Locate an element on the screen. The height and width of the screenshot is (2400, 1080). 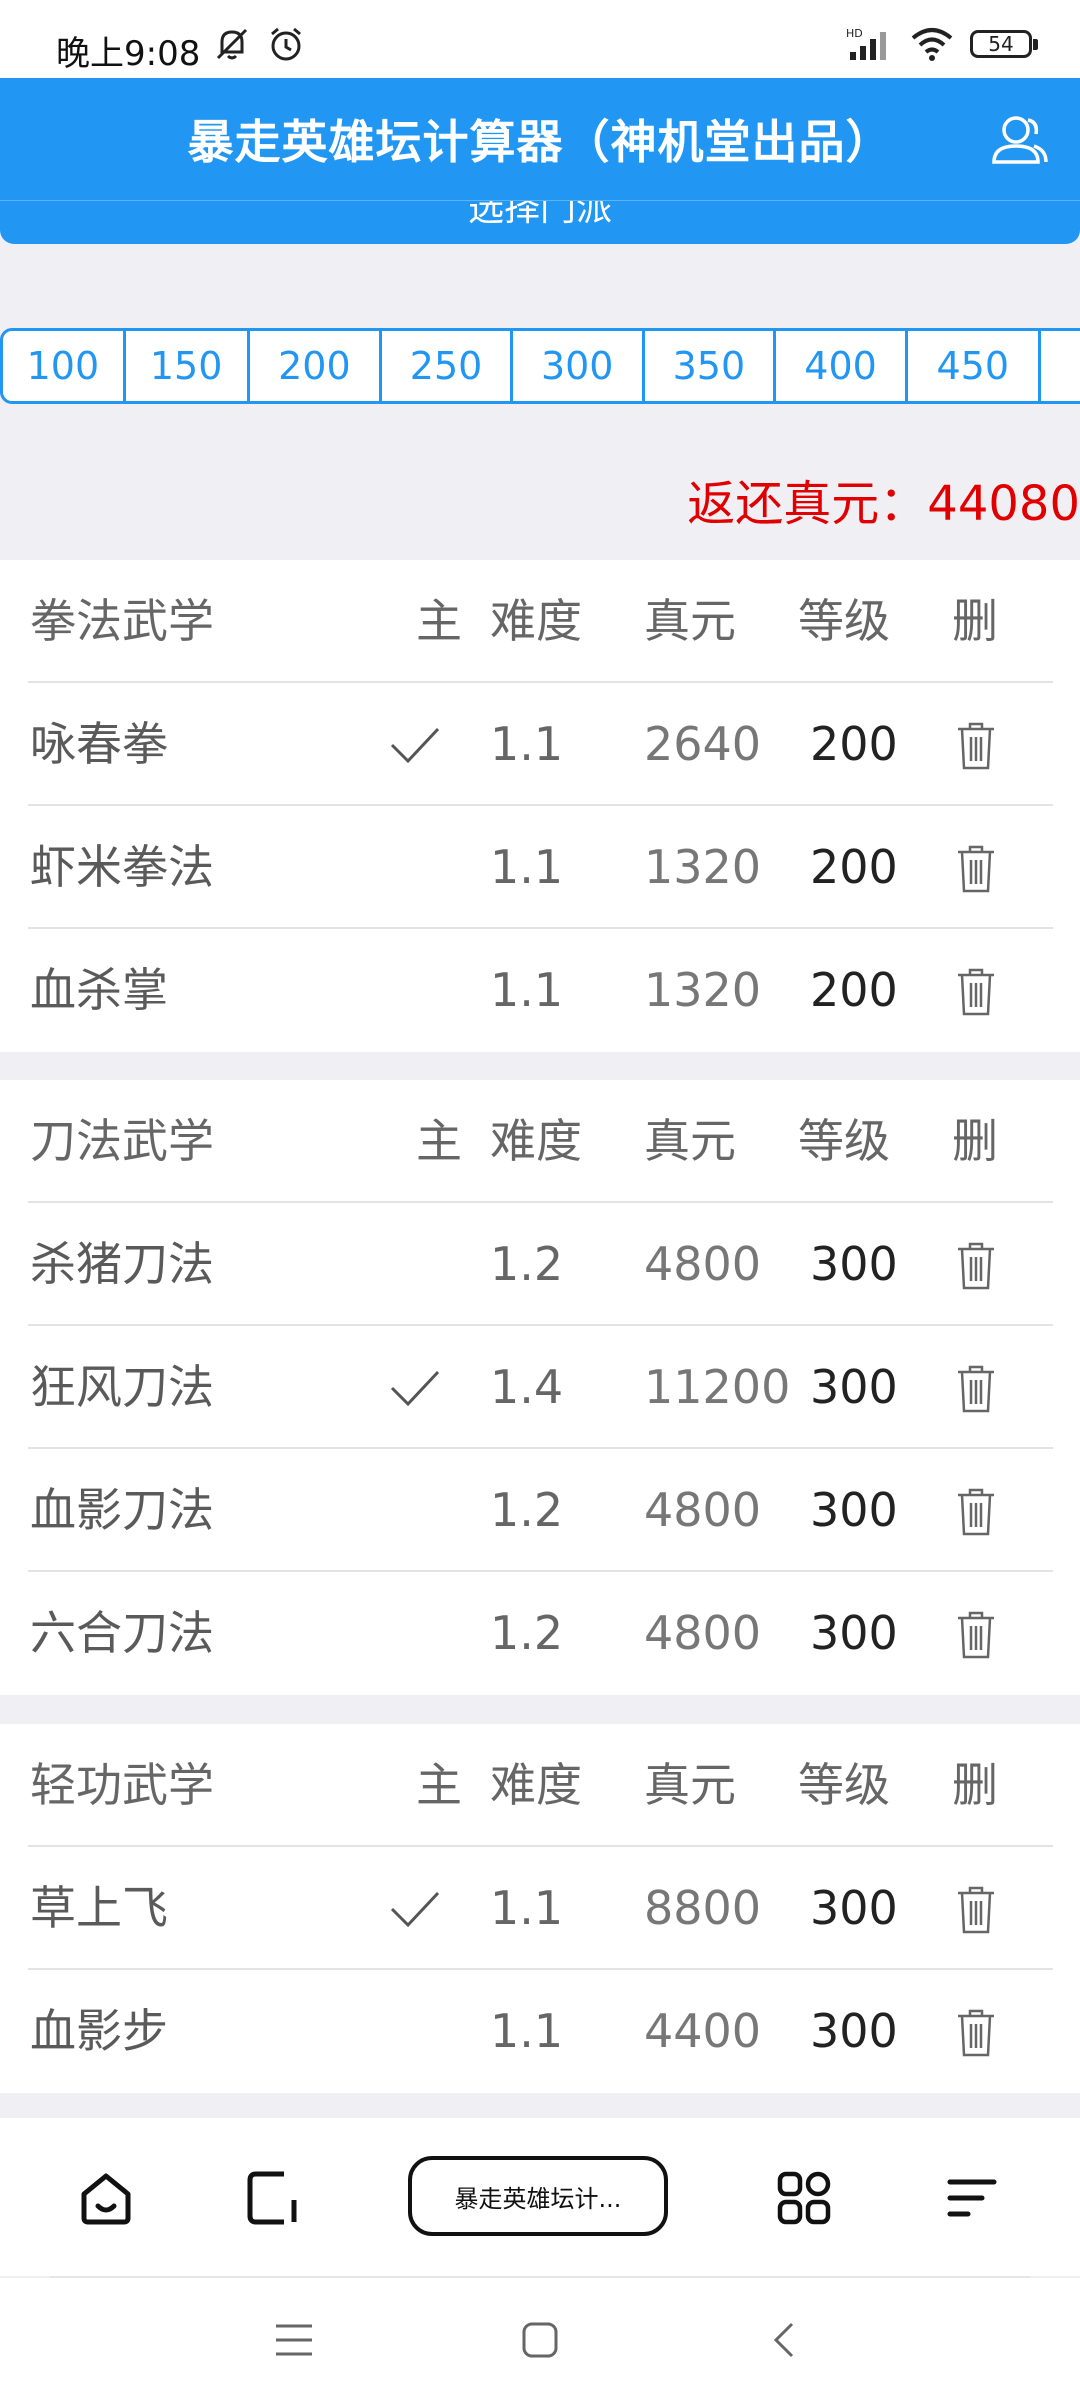
level-button: 400 is located at coordinates (842, 366).